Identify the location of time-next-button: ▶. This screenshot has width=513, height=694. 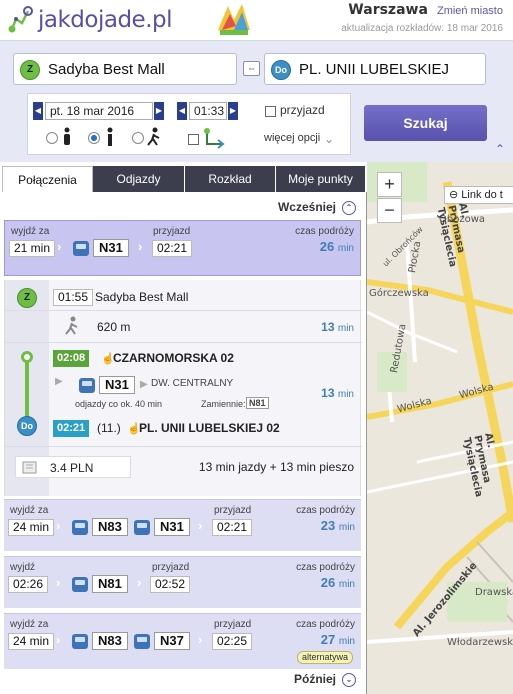
(233, 111).